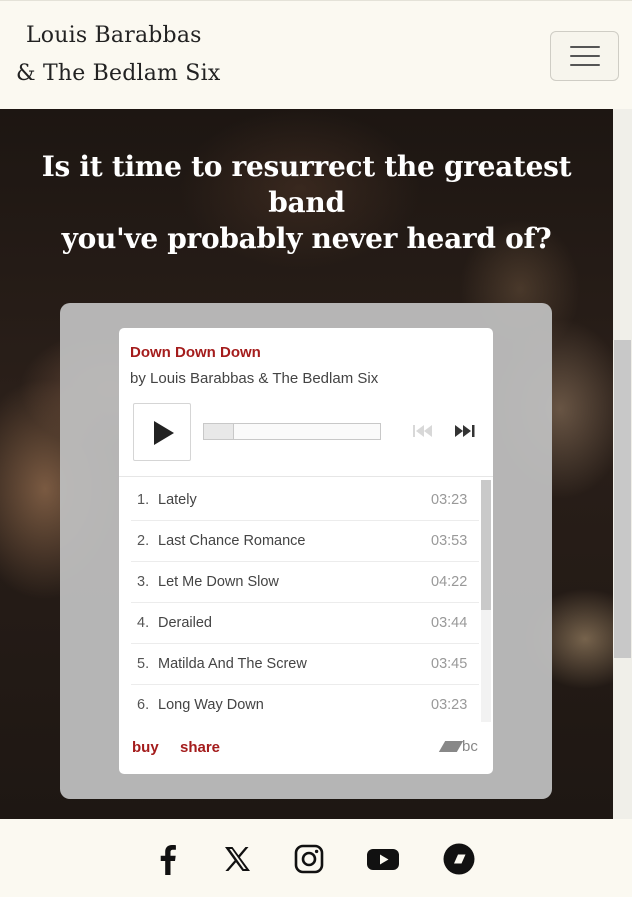  What do you see at coordinates (306, 238) in the screenshot?
I see `hero-title-line-2: you've probably never heard of?` at bounding box center [306, 238].